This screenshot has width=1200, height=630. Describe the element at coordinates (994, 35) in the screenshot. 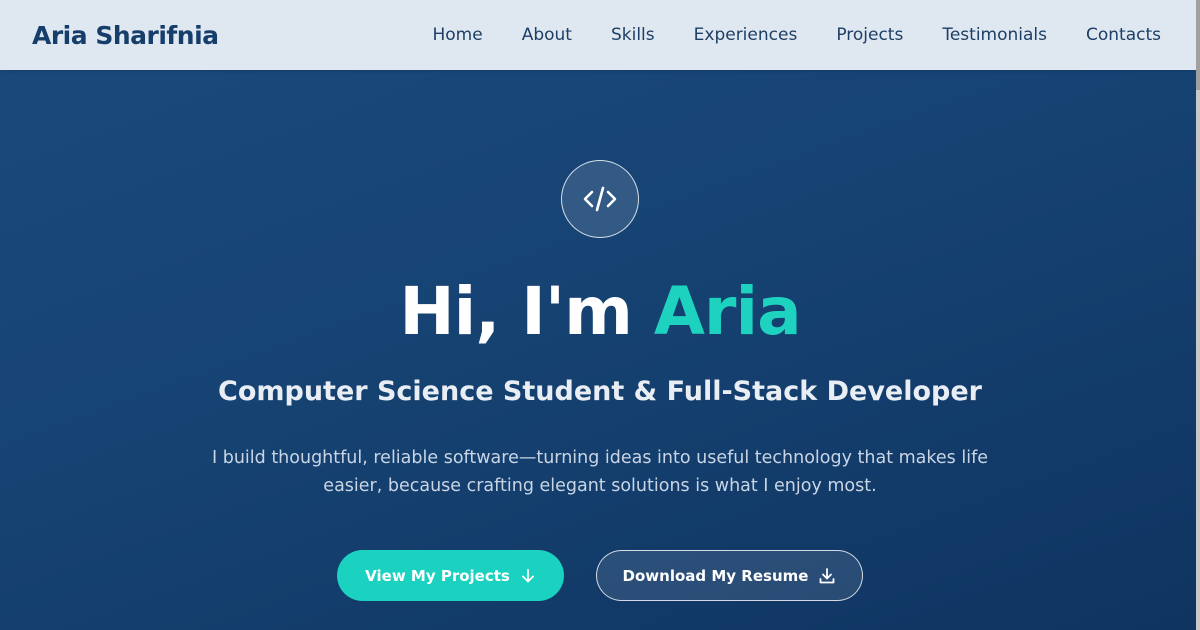

I see `nav-link-testimonials: Testimonials` at that location.